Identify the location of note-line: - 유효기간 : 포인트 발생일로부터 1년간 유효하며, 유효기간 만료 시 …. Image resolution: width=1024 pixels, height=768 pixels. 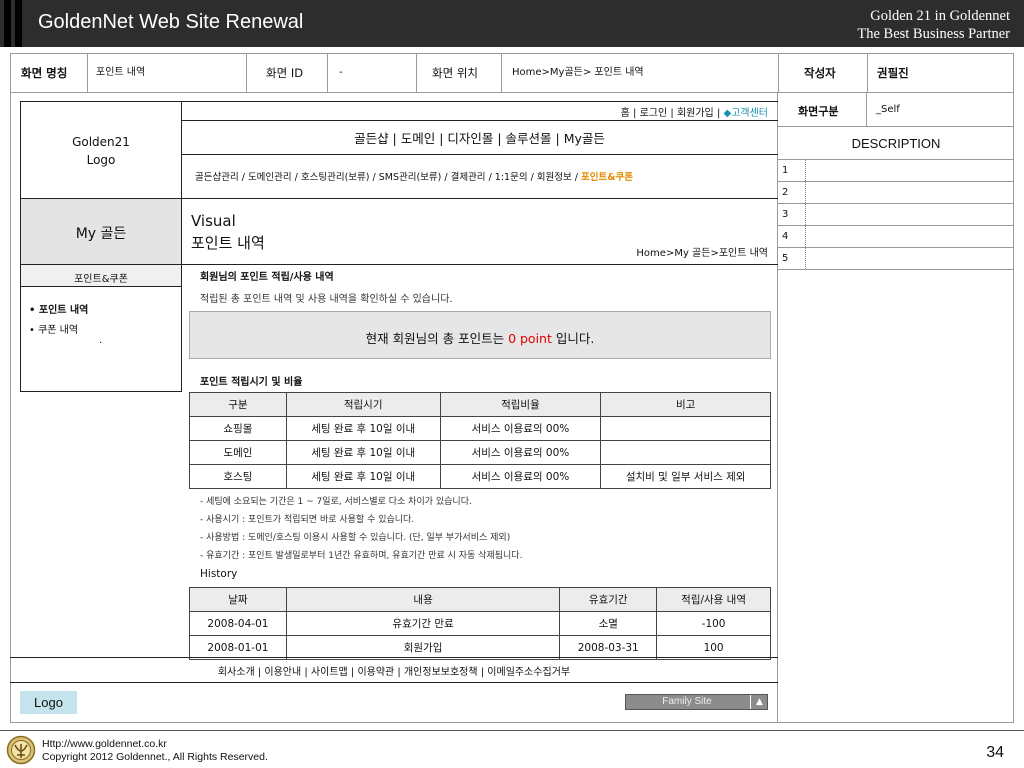
(361, 556).